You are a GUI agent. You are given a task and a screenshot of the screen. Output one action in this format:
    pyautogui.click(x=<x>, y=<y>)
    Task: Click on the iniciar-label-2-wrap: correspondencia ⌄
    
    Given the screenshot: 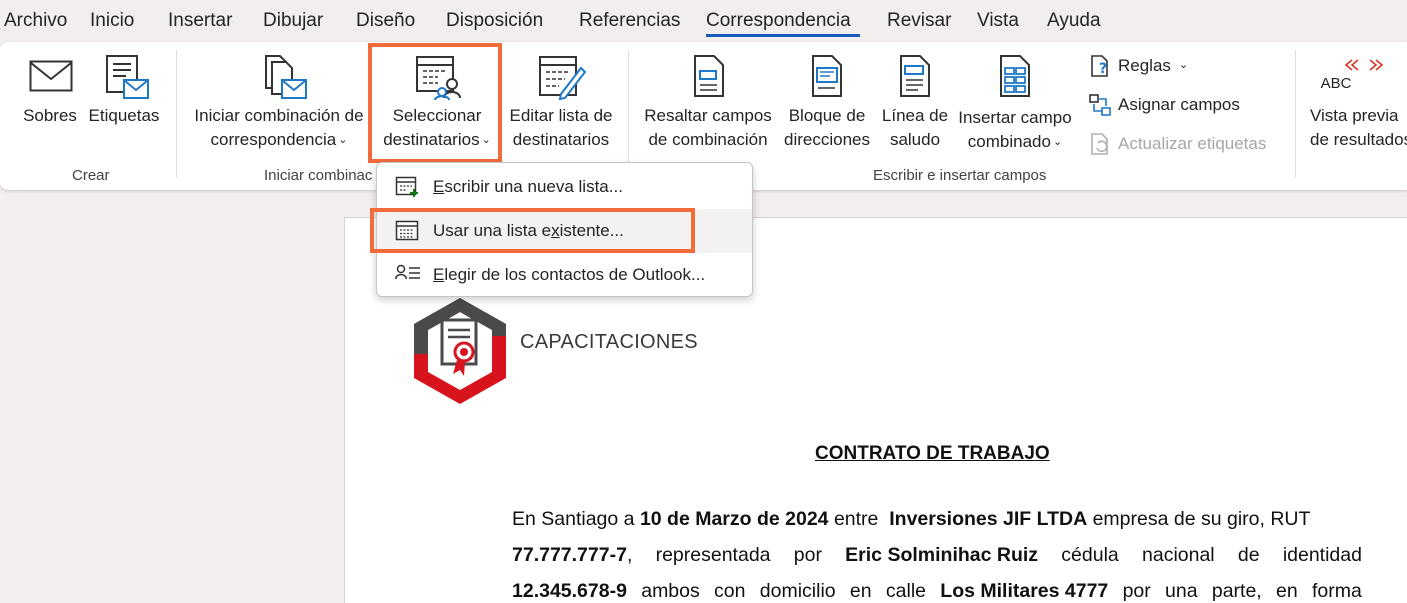 What is the action you would take?
    pyautogui.click(x=279, y=141)
    